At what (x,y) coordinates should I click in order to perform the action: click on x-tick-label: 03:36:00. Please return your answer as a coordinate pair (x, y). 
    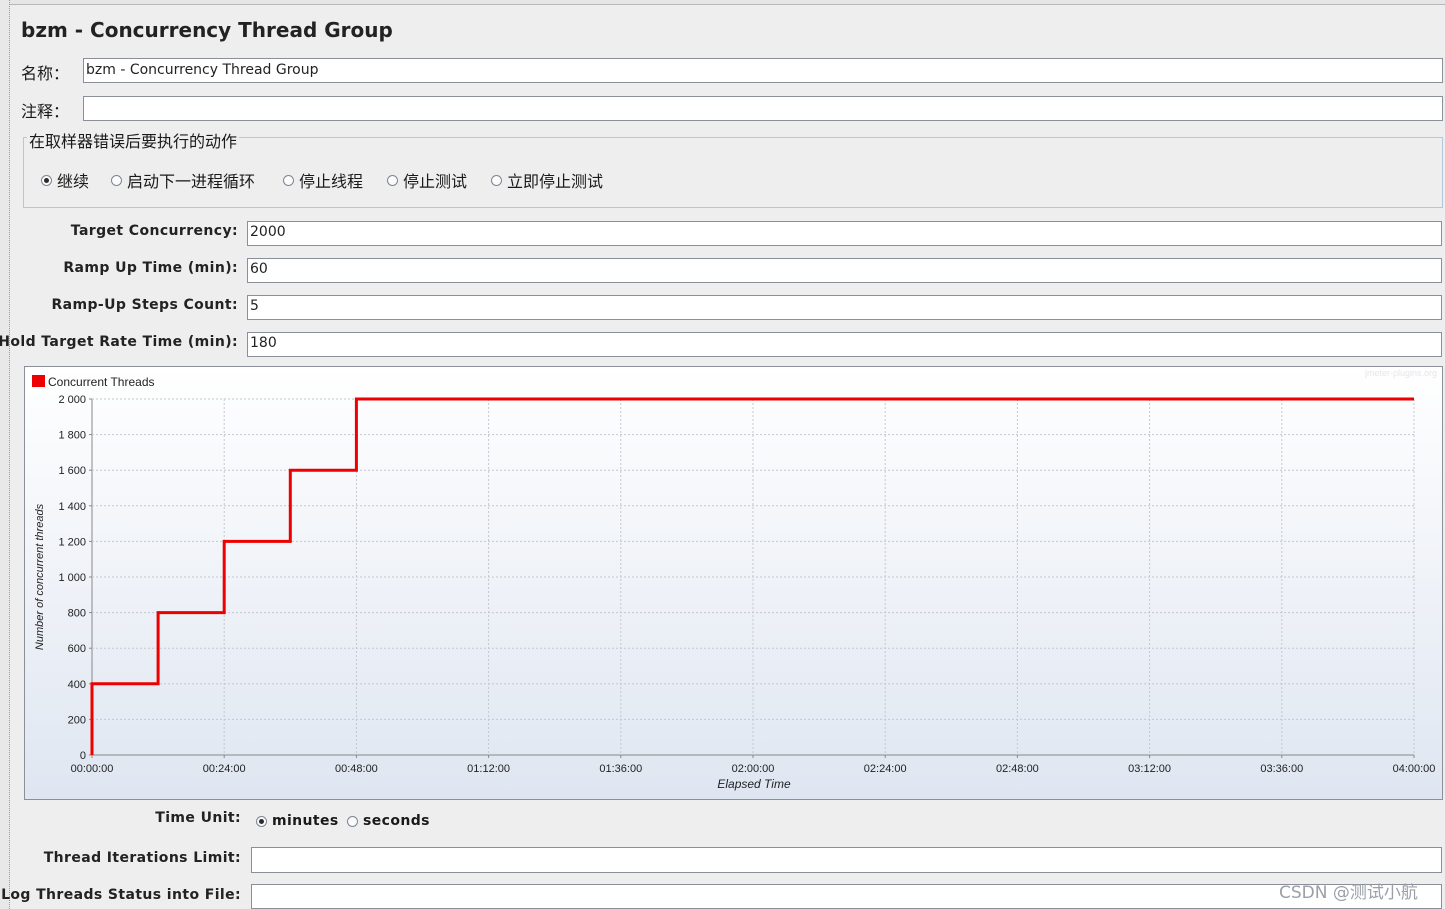
    Looking at the image, I should click on (1281, 769).